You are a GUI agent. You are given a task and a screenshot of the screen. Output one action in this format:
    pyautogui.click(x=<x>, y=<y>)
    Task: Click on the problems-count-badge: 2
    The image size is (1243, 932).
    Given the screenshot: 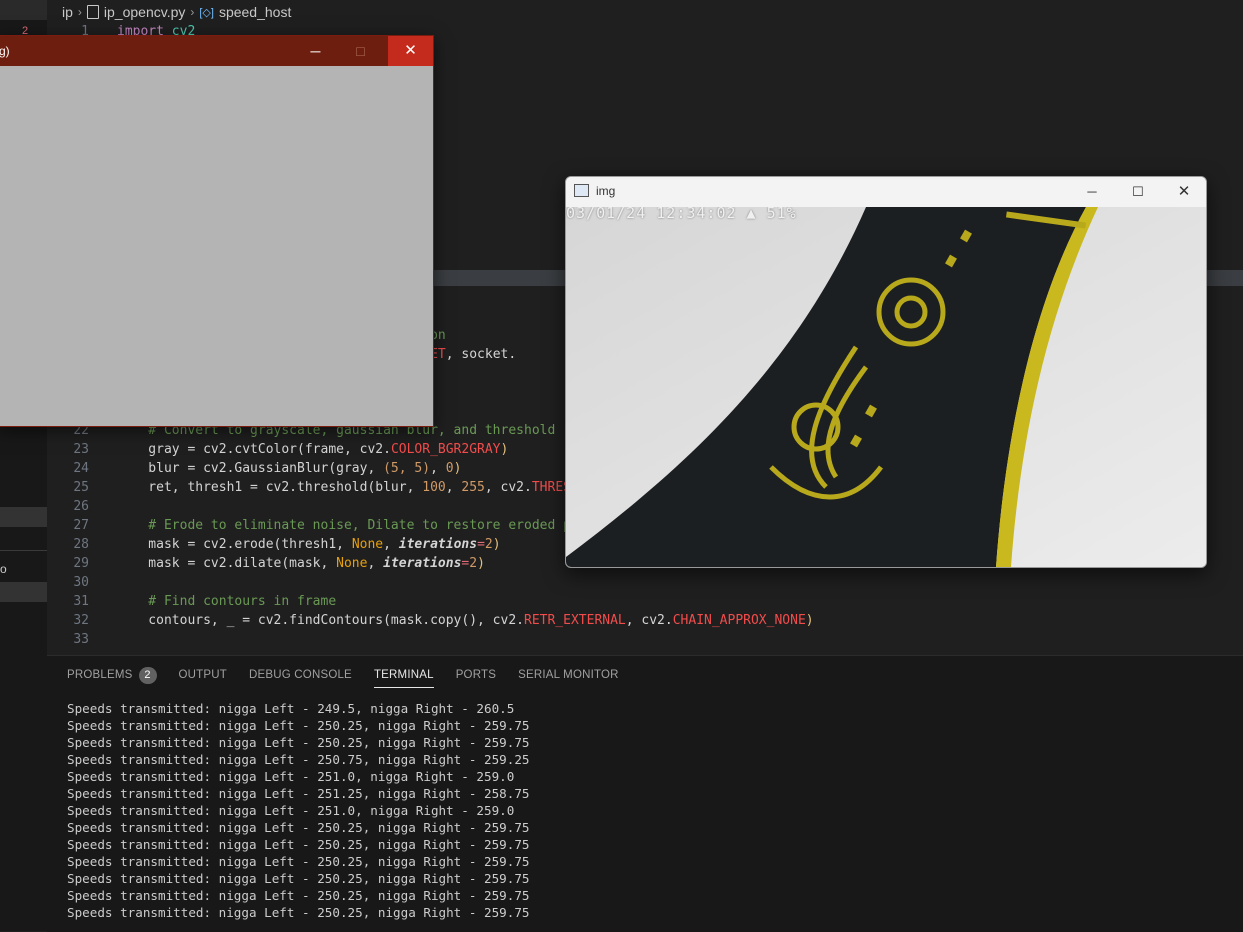 What is the action you would take?
    pyautogui.click(x=147, y=675)
    